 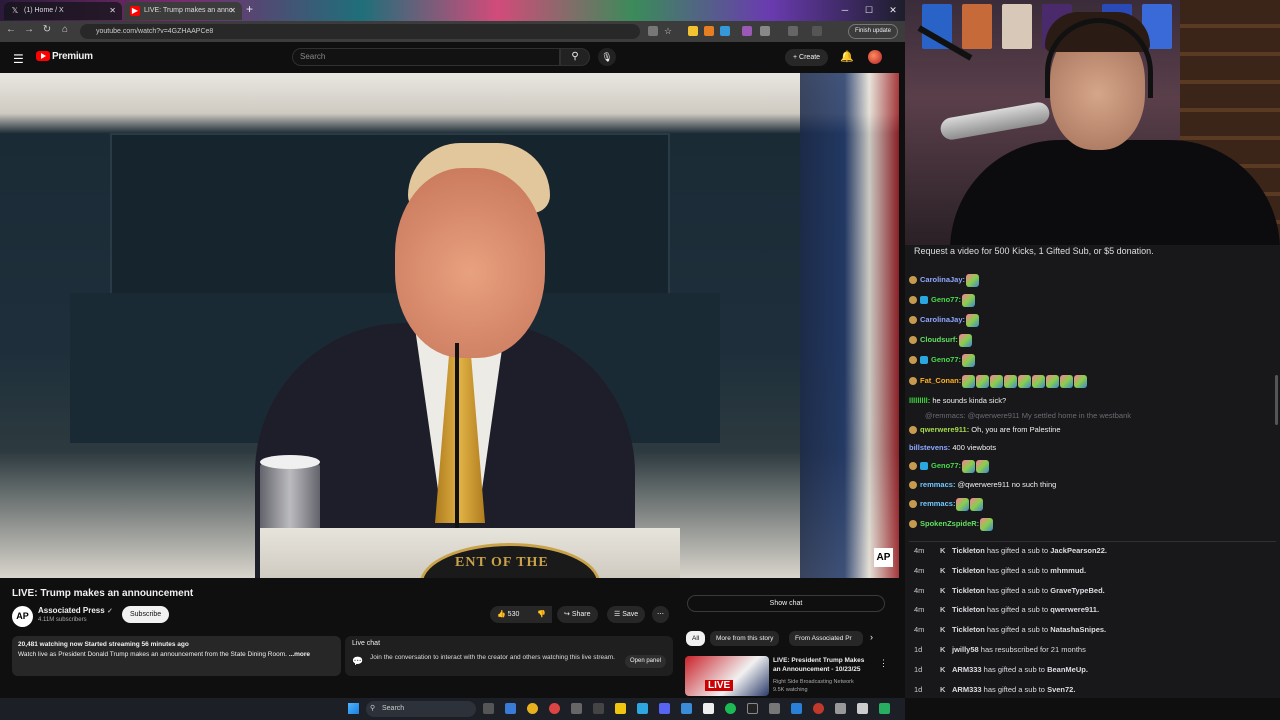 What do you see at coordinates (1067, 669) in the screenshot?
I see `event-target: BeanMeUp.` at bounding box center [1067, 669].